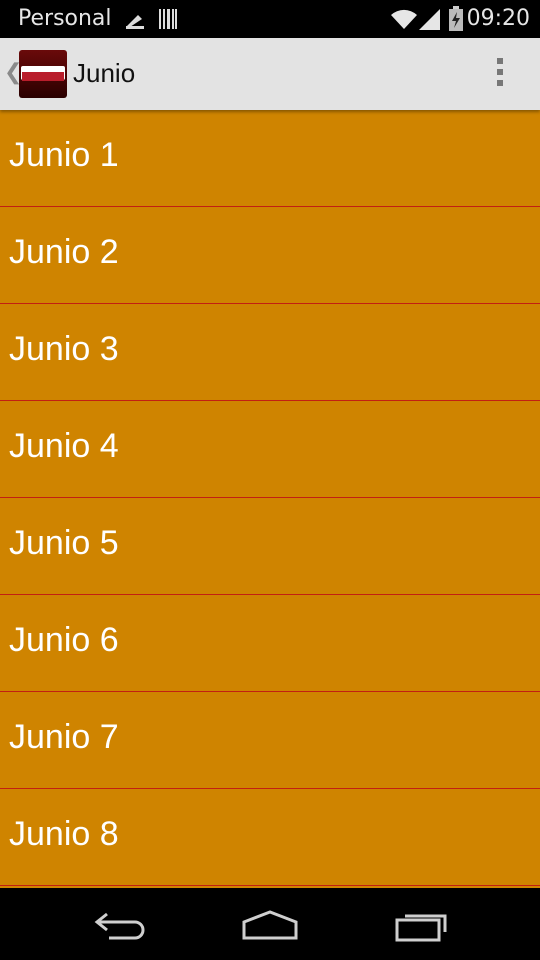 This screenshot has height=960, width=540. What do you see at coordinates (429, 19) in the screenshot?
I see `signal-icon` at bounding box center [429, 19].